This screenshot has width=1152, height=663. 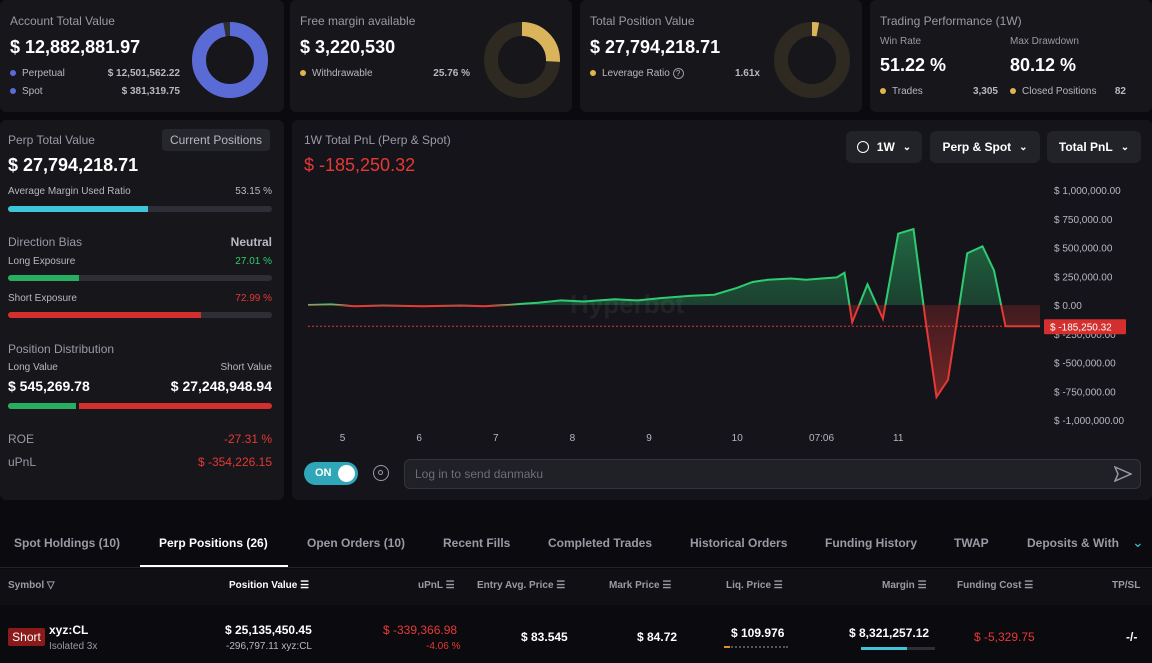 What do you see at coordinates (1131, 637) in the screenshot?
I see `tpsl-value: -/-` at bounding box center [1131, 637].